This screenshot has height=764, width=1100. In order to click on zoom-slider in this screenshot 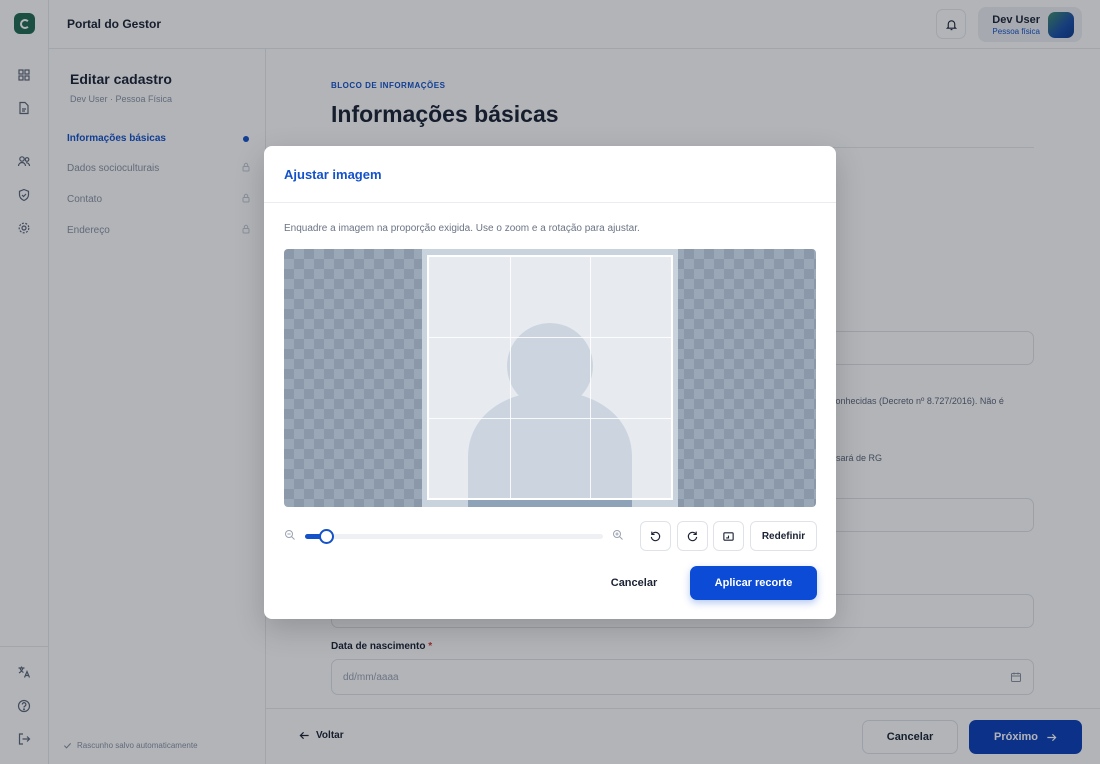, I will do `click(454, 536)`.